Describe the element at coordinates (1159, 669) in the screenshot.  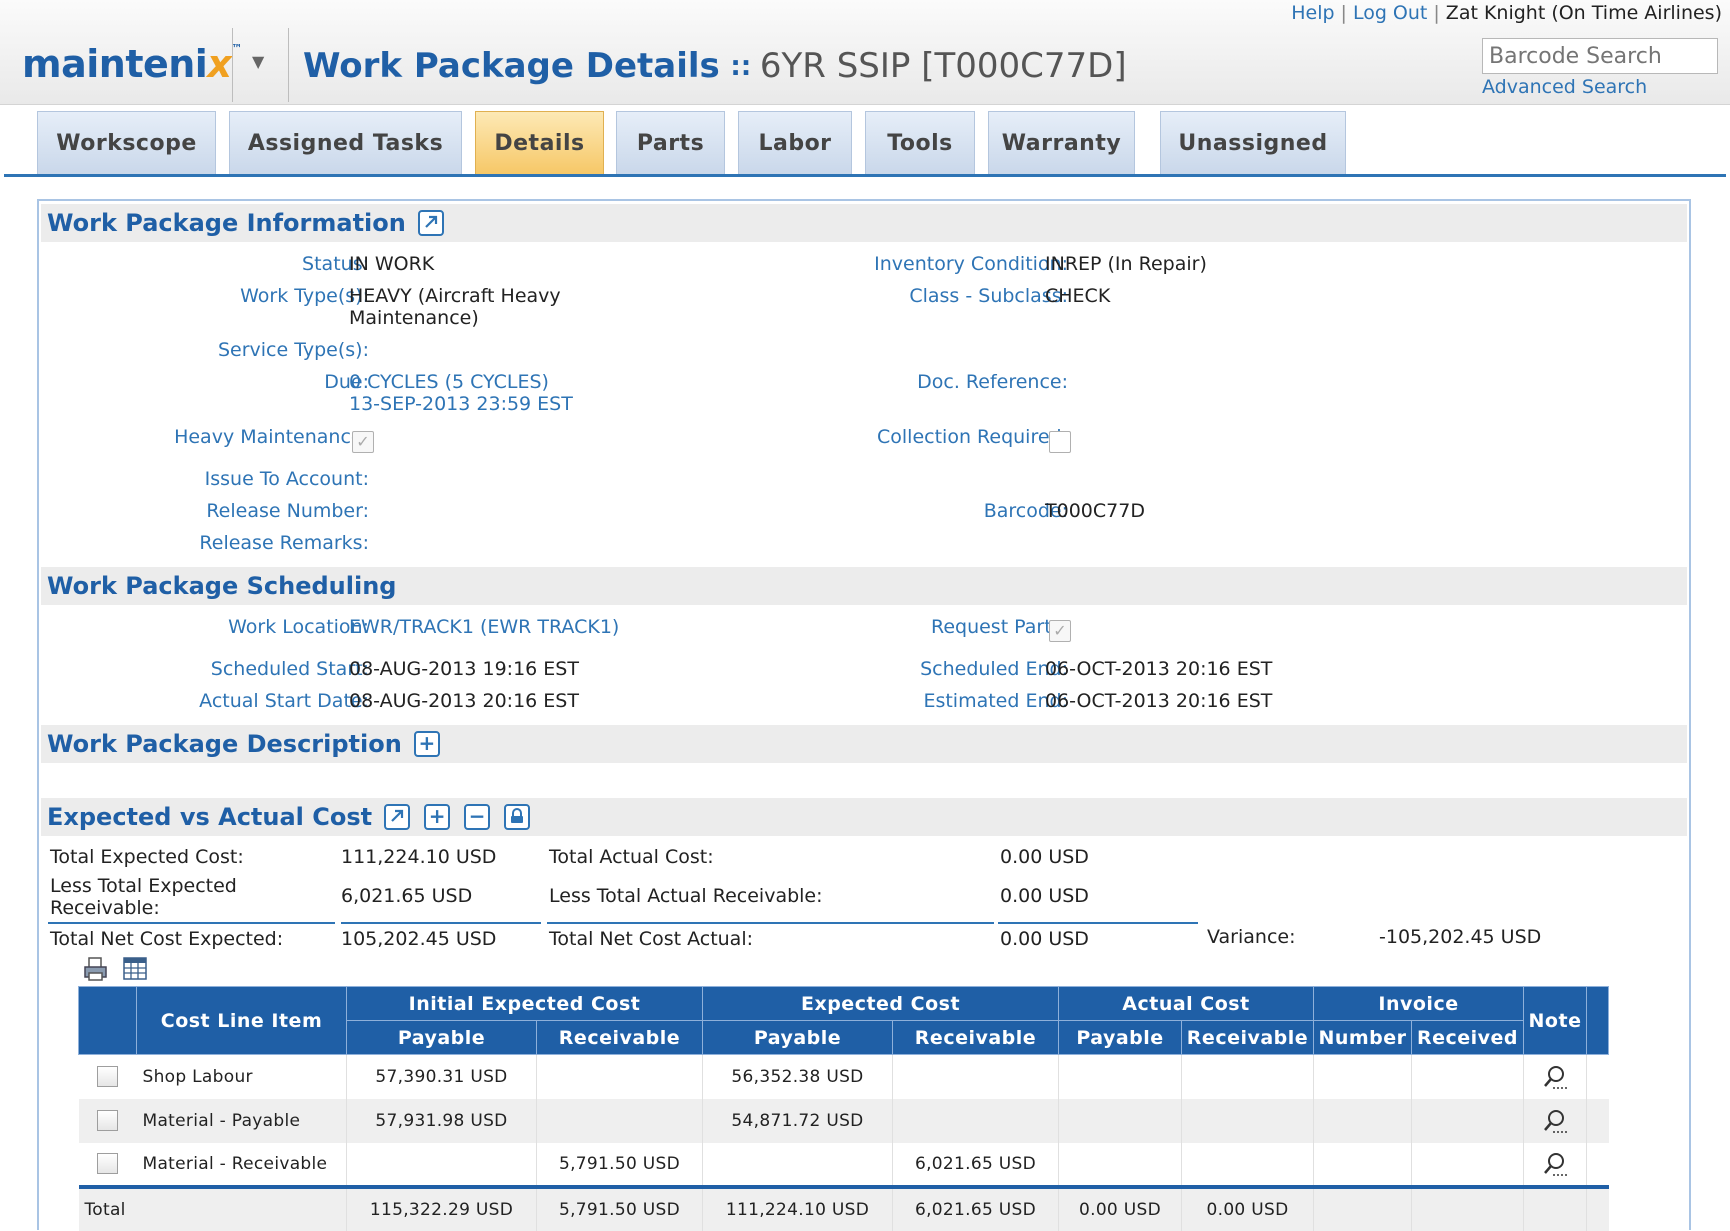
I see `scheduled-end-value: 06-OCT-2013 20:16 EST` at that location.